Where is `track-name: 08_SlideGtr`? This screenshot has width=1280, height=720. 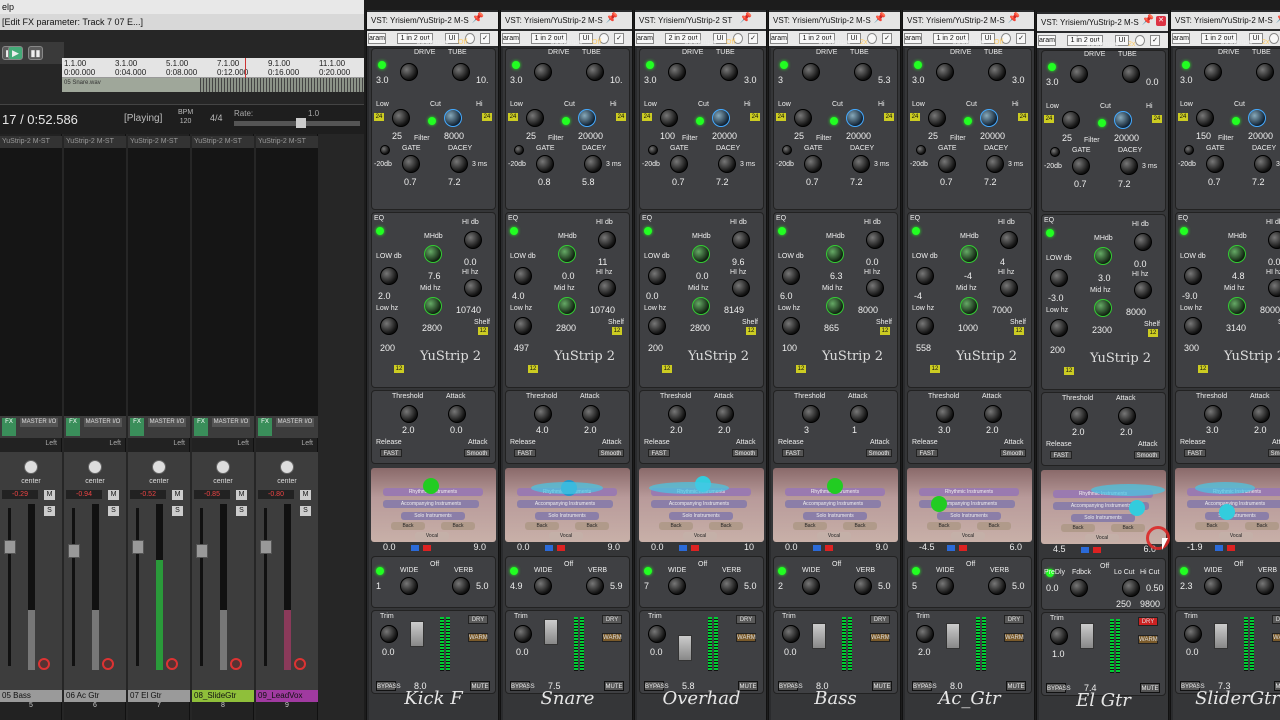
track-name: 08_SlideGtr is located at coordinates (223, 696).